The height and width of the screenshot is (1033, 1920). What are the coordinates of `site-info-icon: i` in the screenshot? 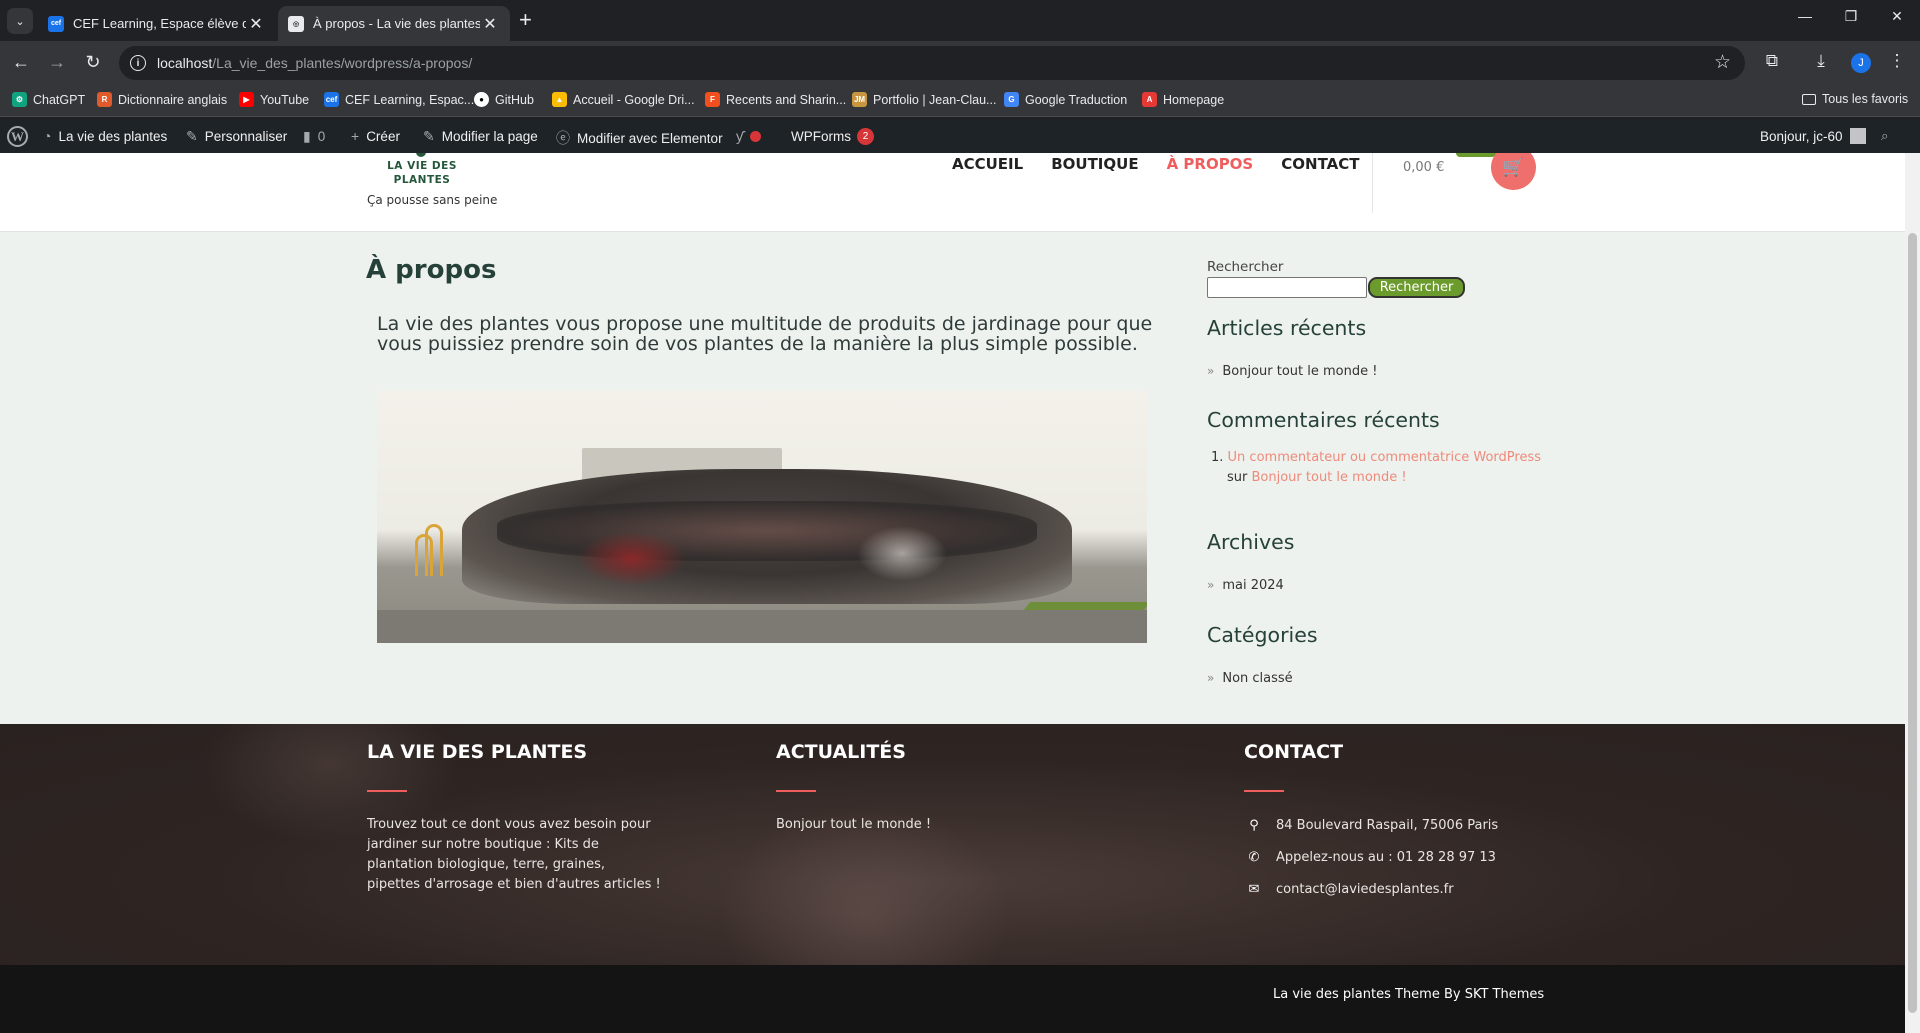 It's located at (138, 63).